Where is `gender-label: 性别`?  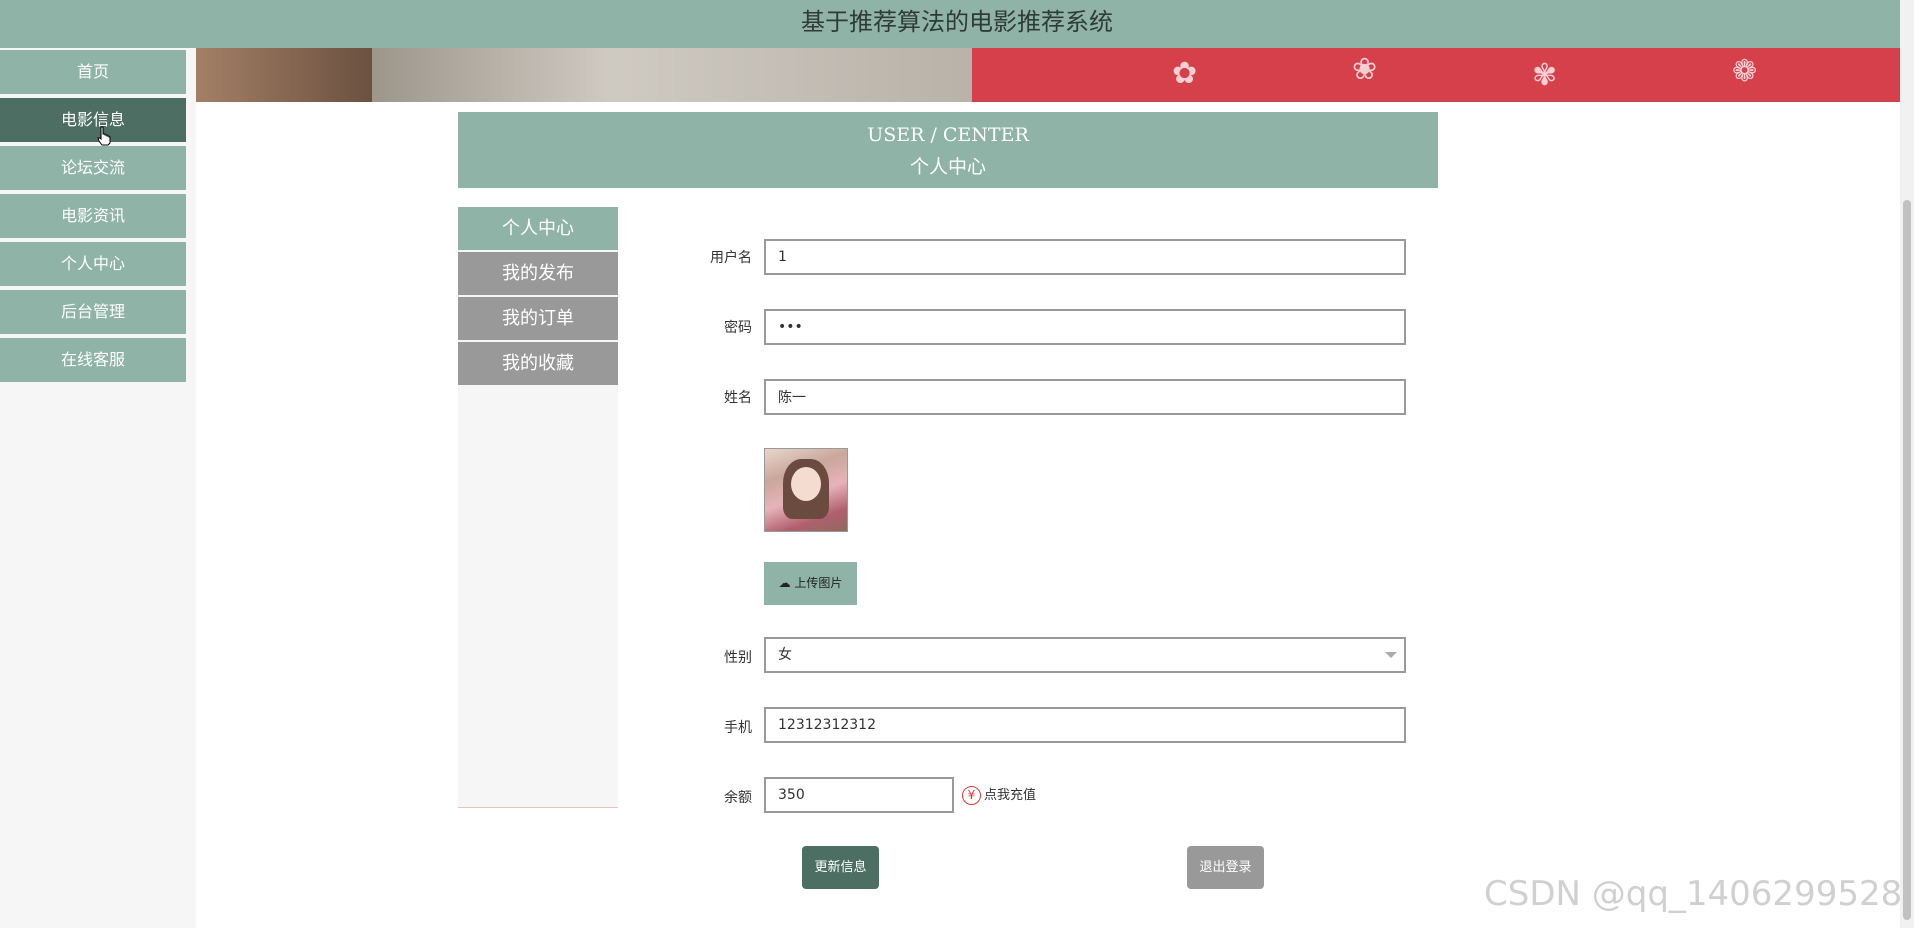 gender-label: 性别 is located at coordinates (738, 658).